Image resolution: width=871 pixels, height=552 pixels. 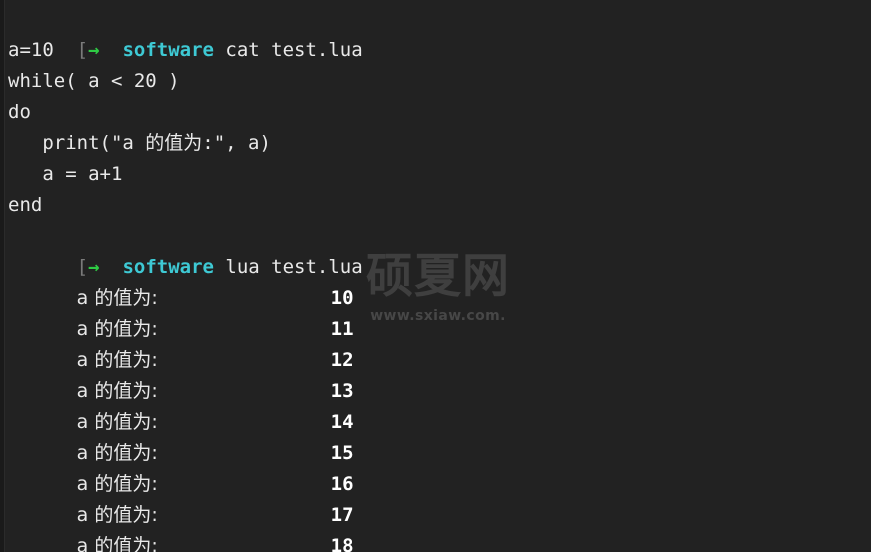 What do you see at coordinates (139, 143) in the screenshot?
I see `code-line-4: print("a 的值为:", a)` at bounding box center [139, 143].